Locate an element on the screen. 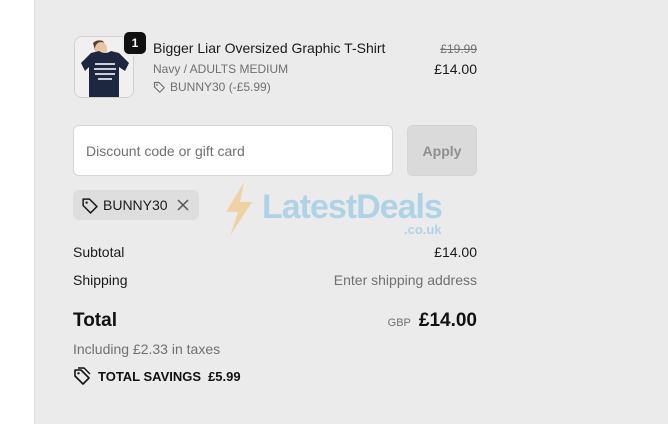  tag-icon is located at coordinates (89, 205).